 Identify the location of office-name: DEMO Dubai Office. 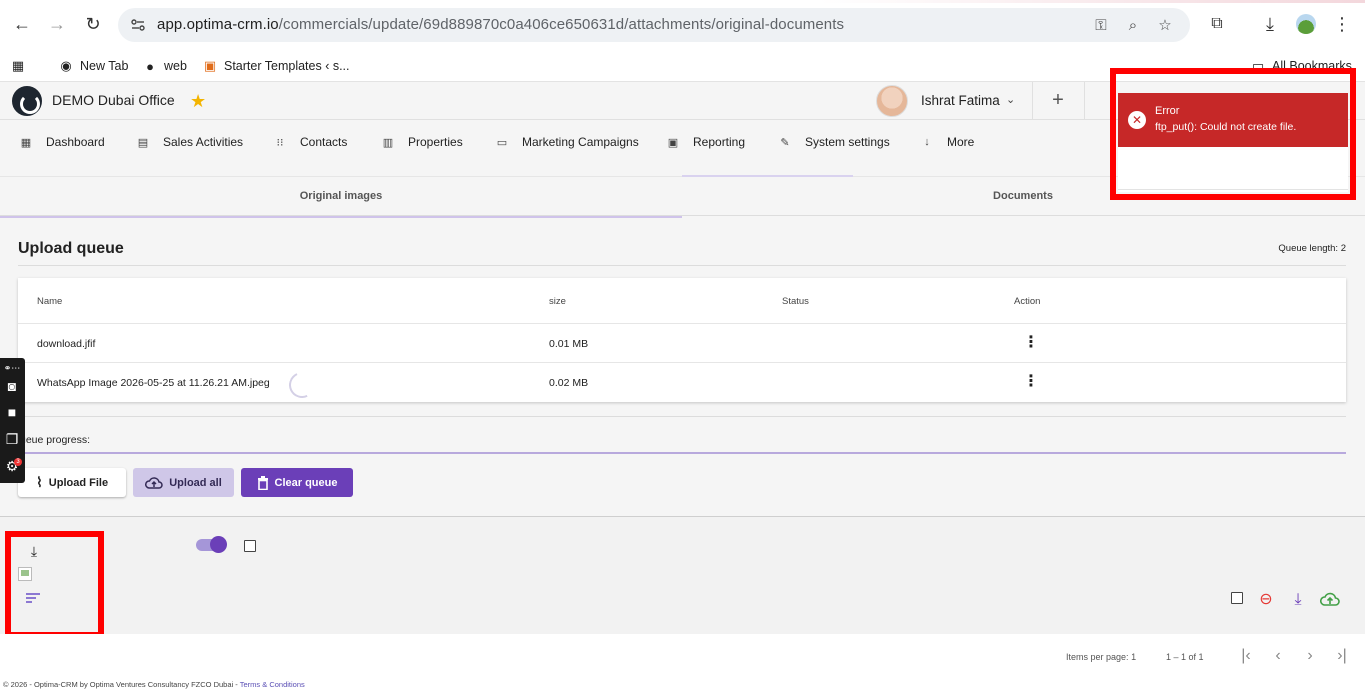
(113, 100).